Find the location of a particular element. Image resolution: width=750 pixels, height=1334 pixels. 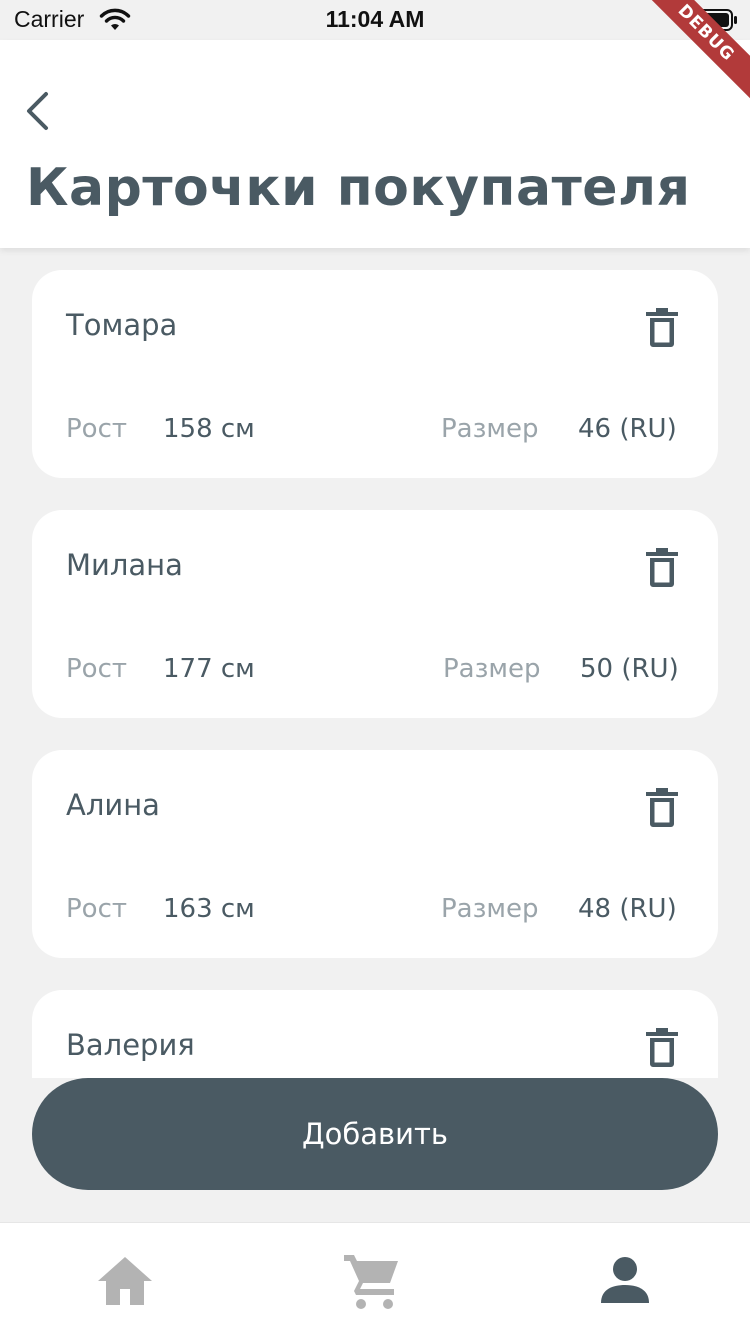

status-time: 11:04 AM is located at coordinates (375, 19).